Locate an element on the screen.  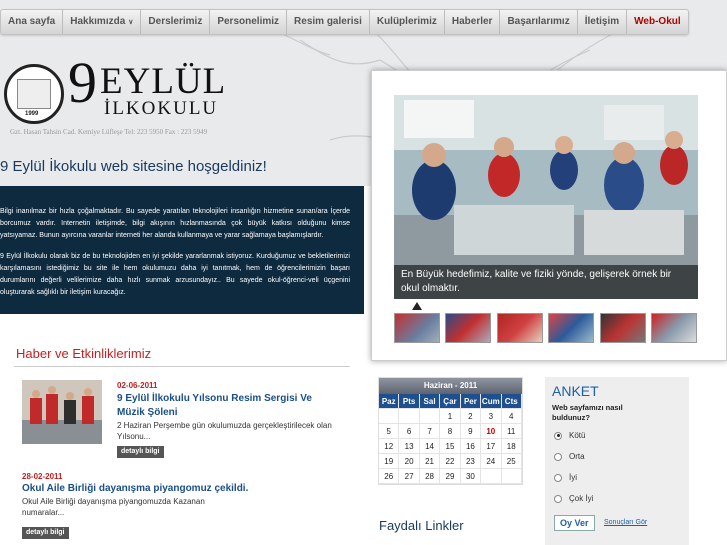
calendar-day: 21 is located at coordinates (430, 461).